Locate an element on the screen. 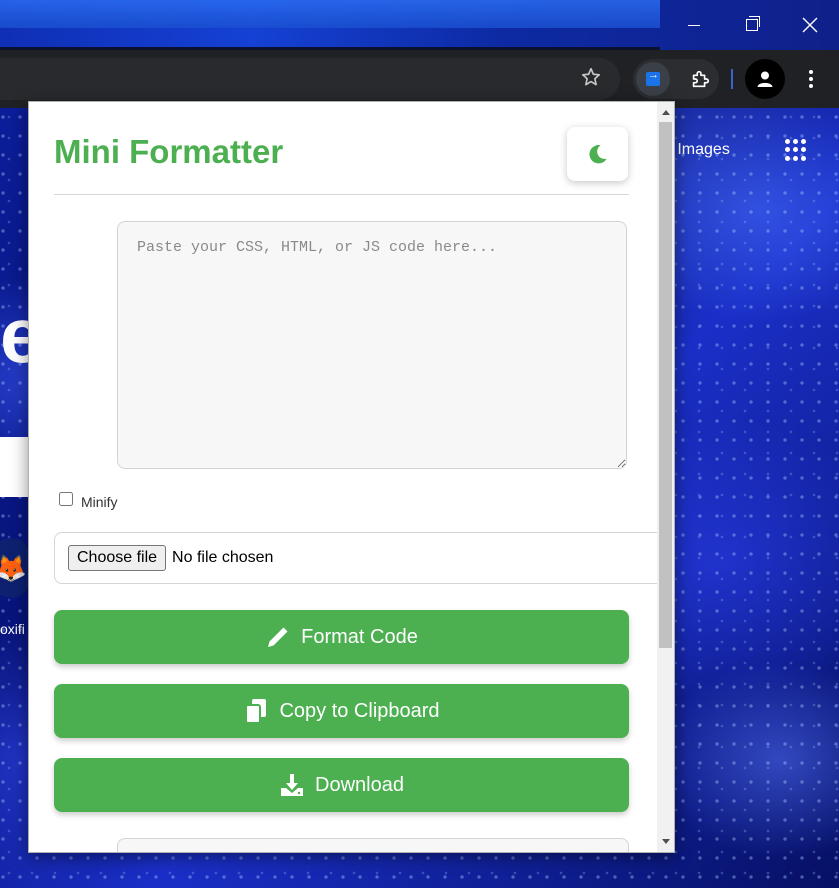 The image size is (839, 888). extensions-menu-button is located at coordinates (700, 79).